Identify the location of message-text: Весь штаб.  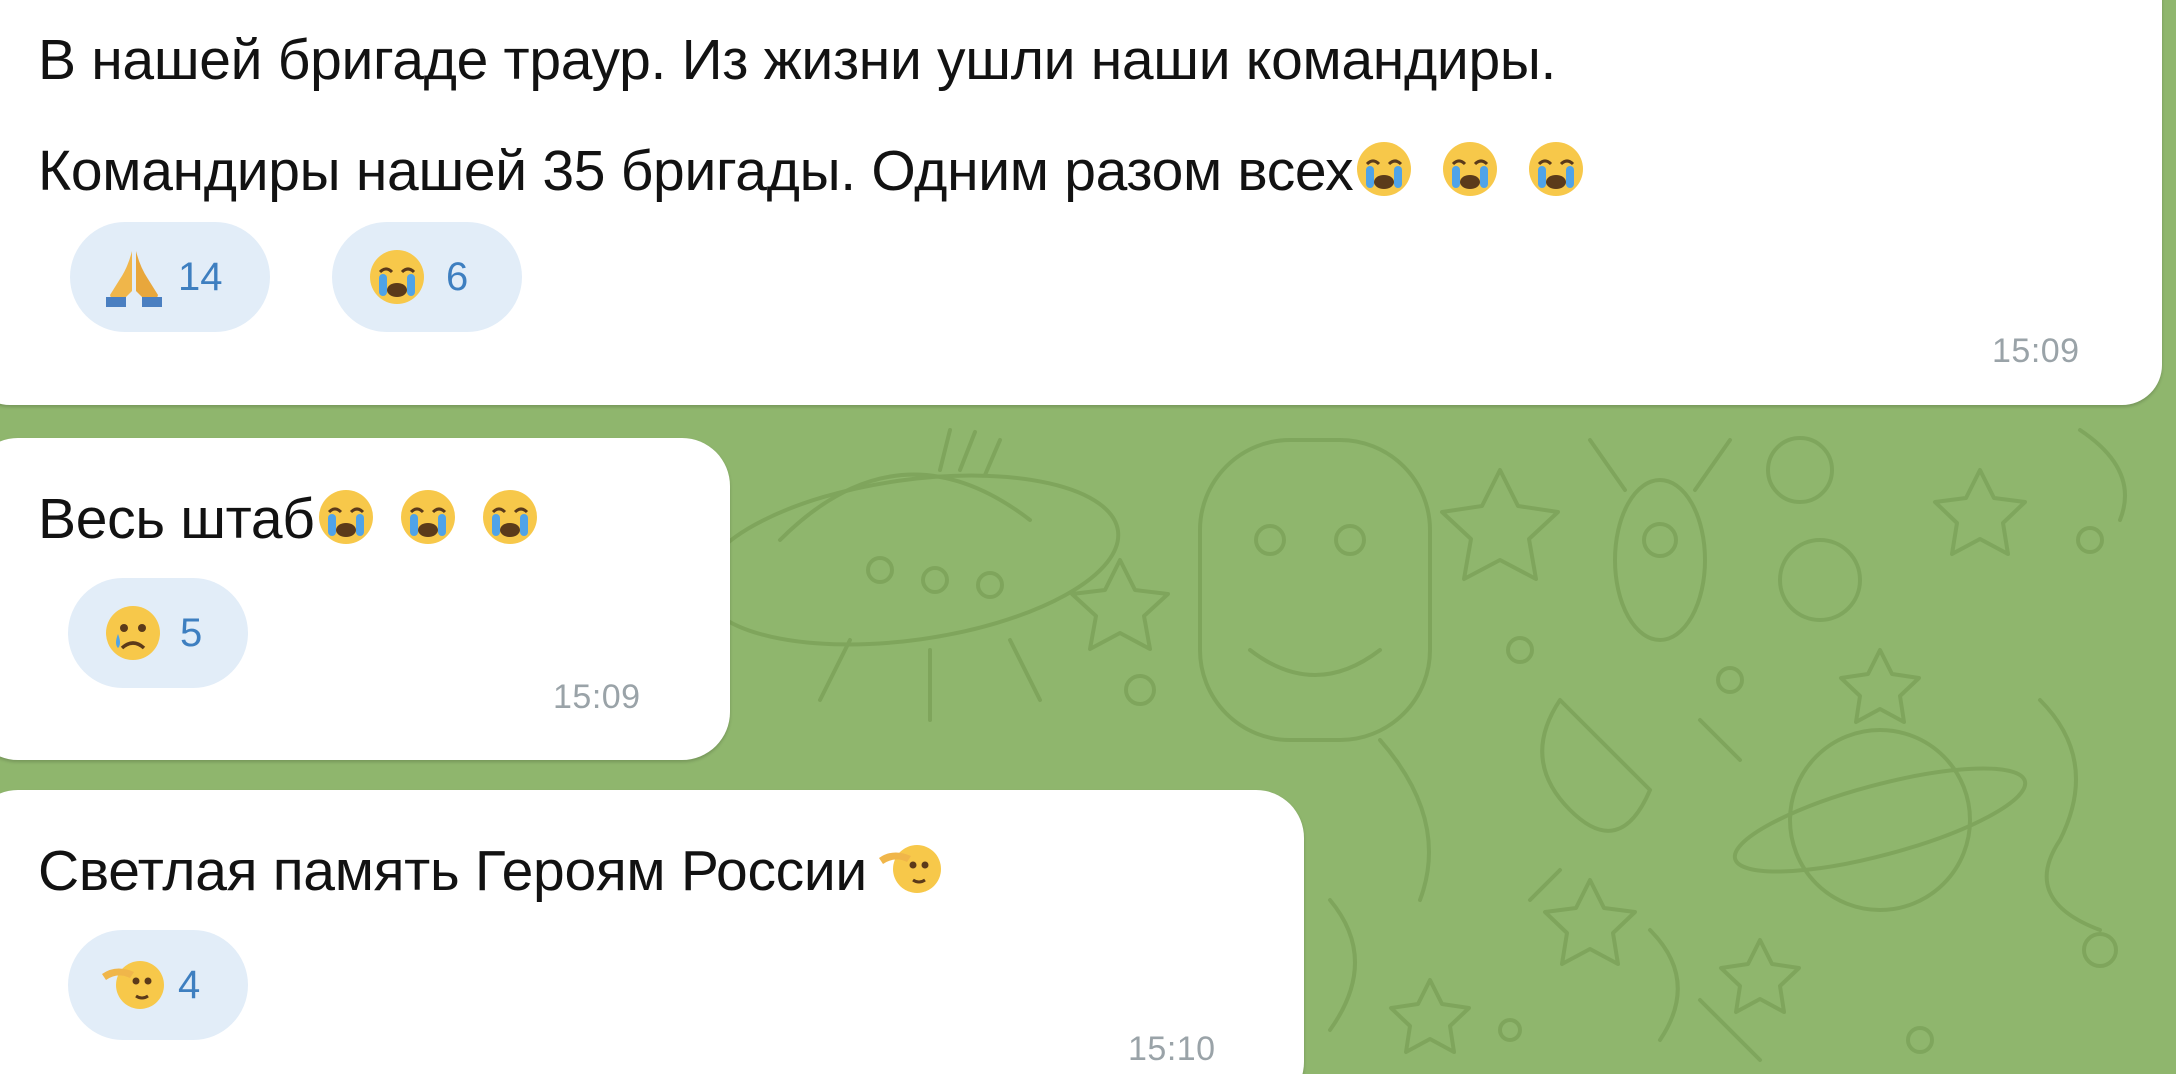
(289, 517).